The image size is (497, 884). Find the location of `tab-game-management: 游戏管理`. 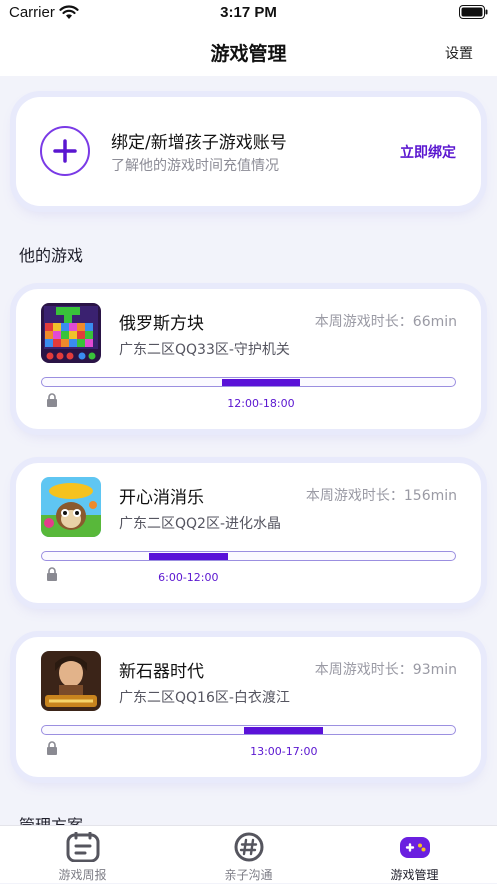

tab-game-management: 游戏管理 is located at coordinates (414, 855).